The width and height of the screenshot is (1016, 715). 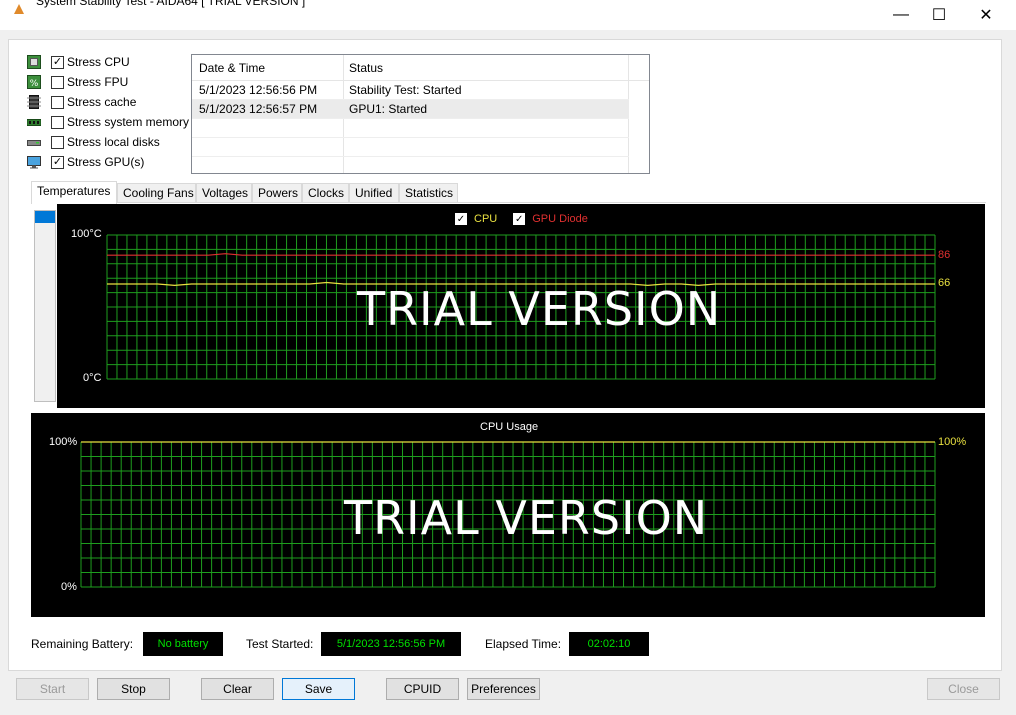 I want to click on tab-powers: Powers, so click(x=277, y=192).